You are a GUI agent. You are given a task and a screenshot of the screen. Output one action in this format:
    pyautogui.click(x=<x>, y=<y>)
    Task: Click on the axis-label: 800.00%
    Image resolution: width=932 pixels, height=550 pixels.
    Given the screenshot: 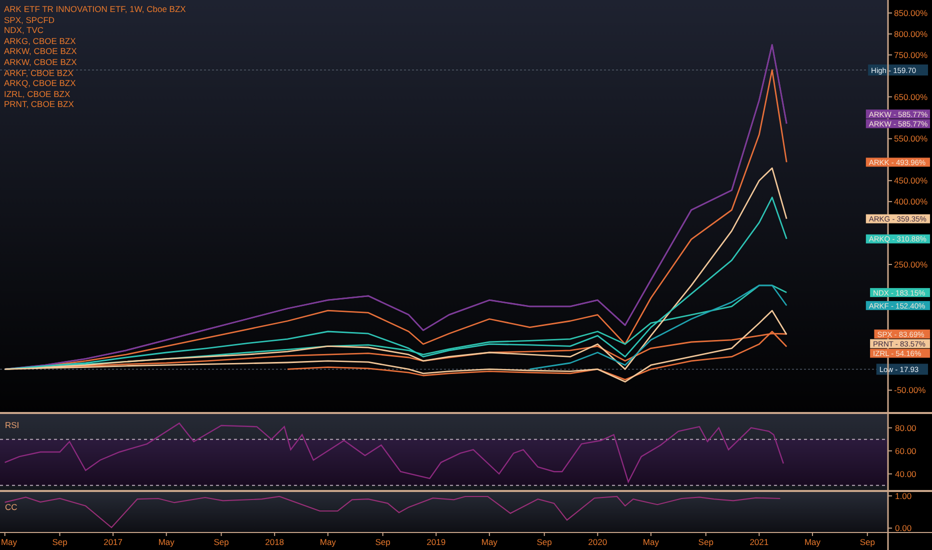 What is the action you would take?
    pyautogui.click(x=911, y=33)
    